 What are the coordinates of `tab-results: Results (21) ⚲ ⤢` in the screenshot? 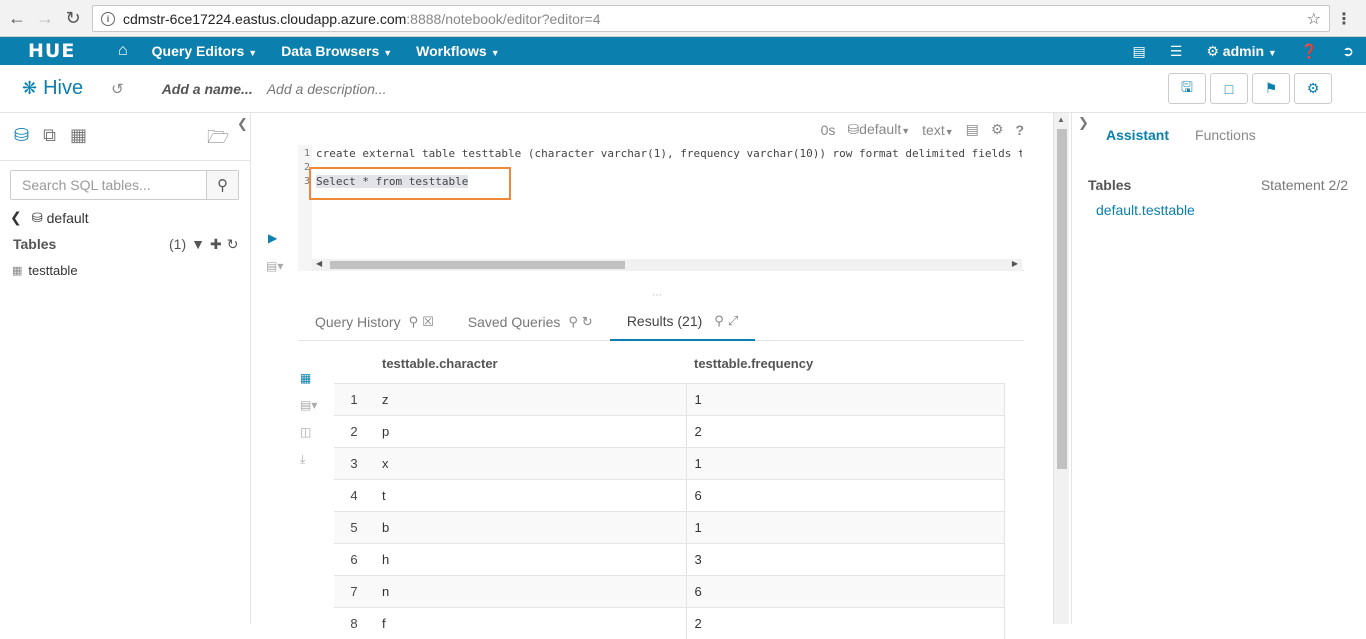 It's located at (682, 322).